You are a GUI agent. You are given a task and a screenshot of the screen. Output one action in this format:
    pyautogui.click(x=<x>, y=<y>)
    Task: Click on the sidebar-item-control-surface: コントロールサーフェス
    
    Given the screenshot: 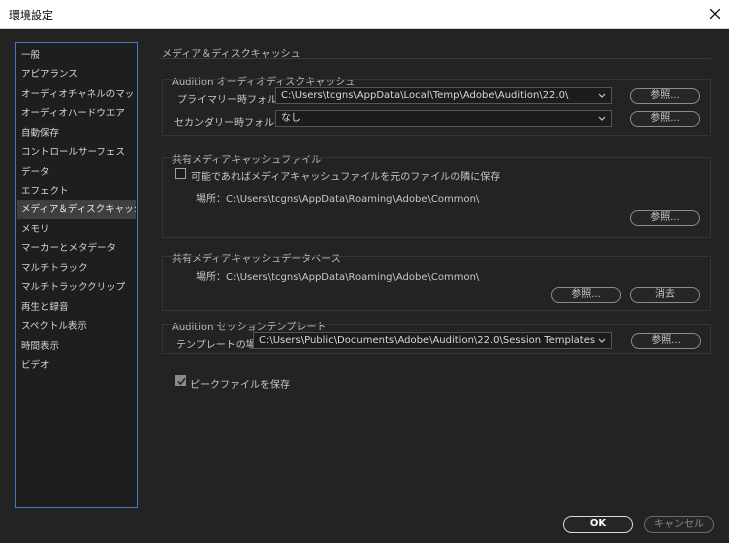 What is the action you would take?
    pyautogui.click(x=76, y=152)
    